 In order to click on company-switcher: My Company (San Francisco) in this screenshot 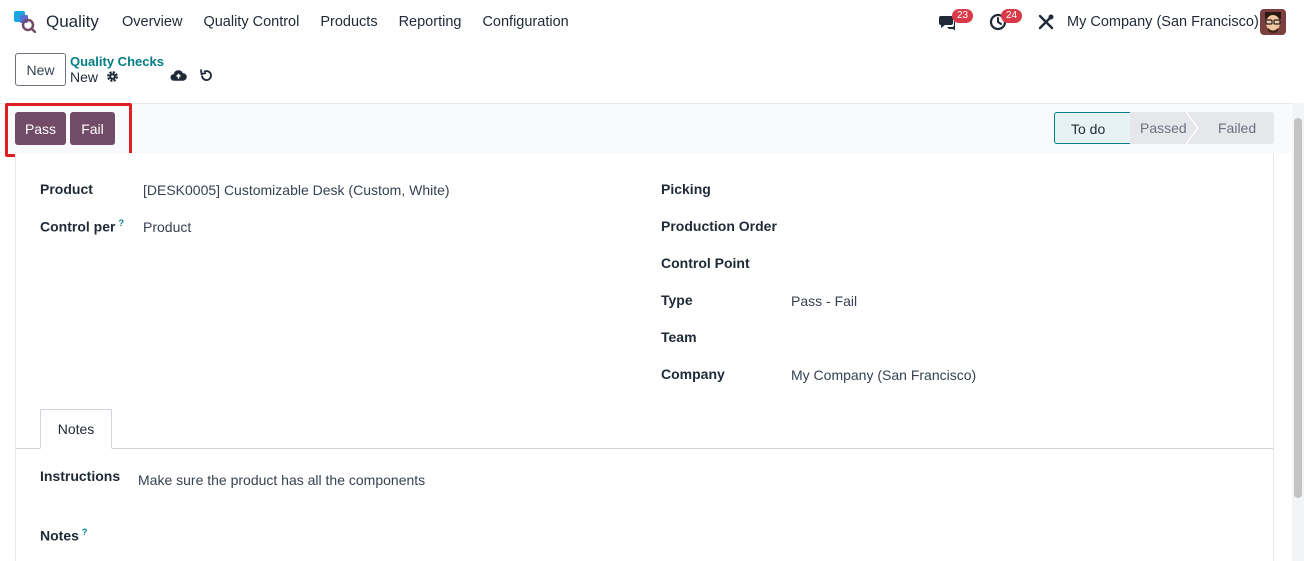, I will do `click(1163, 22)`.